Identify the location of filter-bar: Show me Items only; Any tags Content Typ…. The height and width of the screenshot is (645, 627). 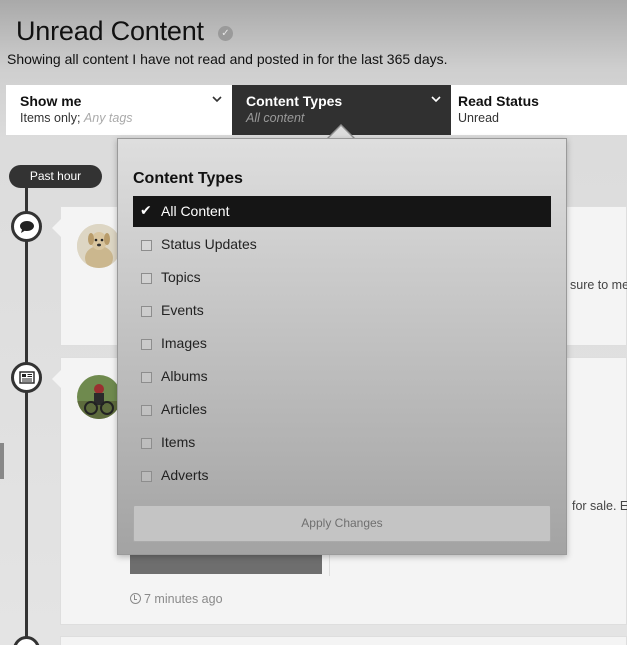
(316, 110).